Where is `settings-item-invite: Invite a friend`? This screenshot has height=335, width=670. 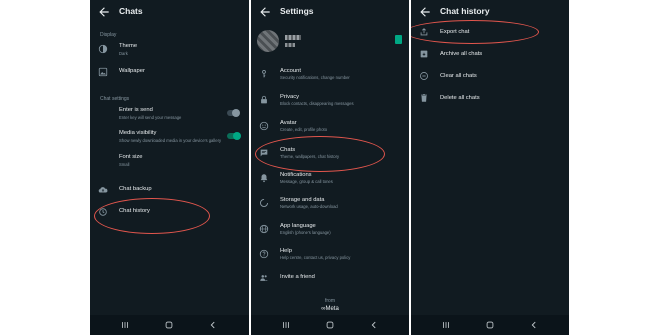
settings-item-invite: Invite a friend is located at coordinates (330, 278).